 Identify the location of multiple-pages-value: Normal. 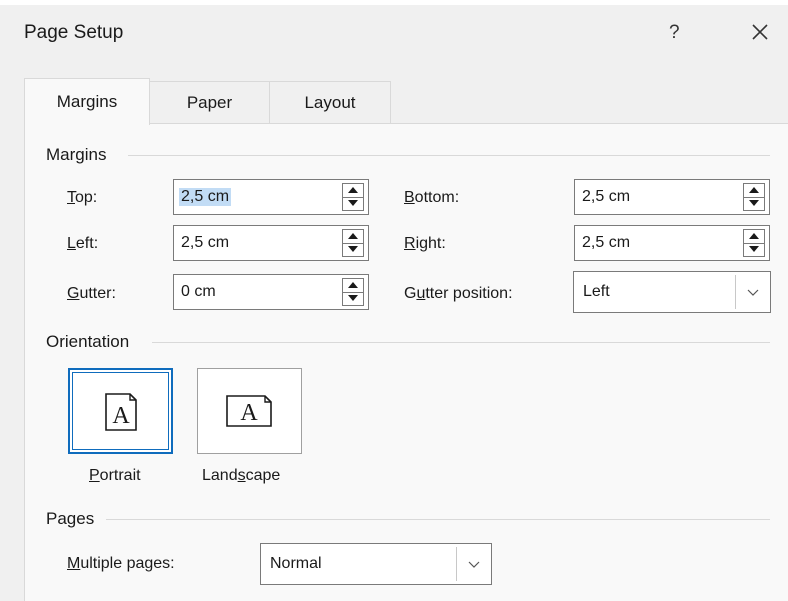
(296, 563).